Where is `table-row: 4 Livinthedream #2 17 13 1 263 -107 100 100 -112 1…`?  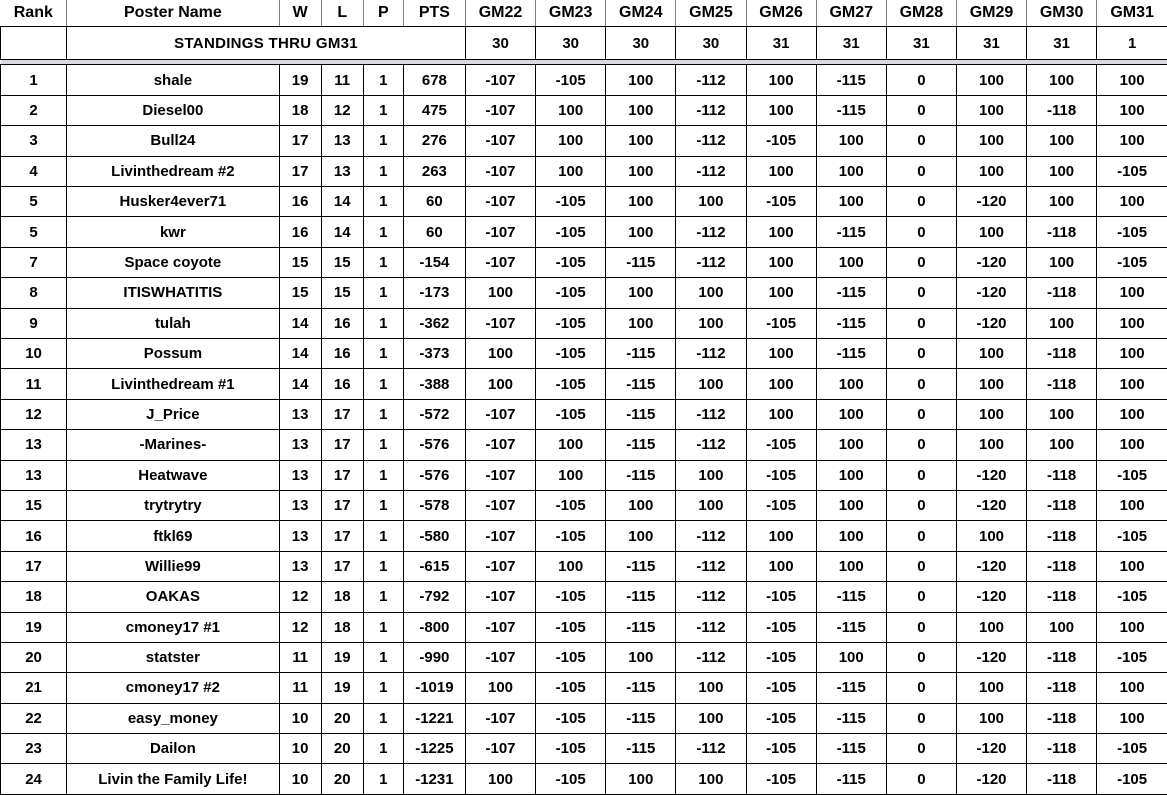
table-row: 4 Livinthedream #2 17 13 1 263 -107 100 100 -112 1… is located at coordinates (583, 171).